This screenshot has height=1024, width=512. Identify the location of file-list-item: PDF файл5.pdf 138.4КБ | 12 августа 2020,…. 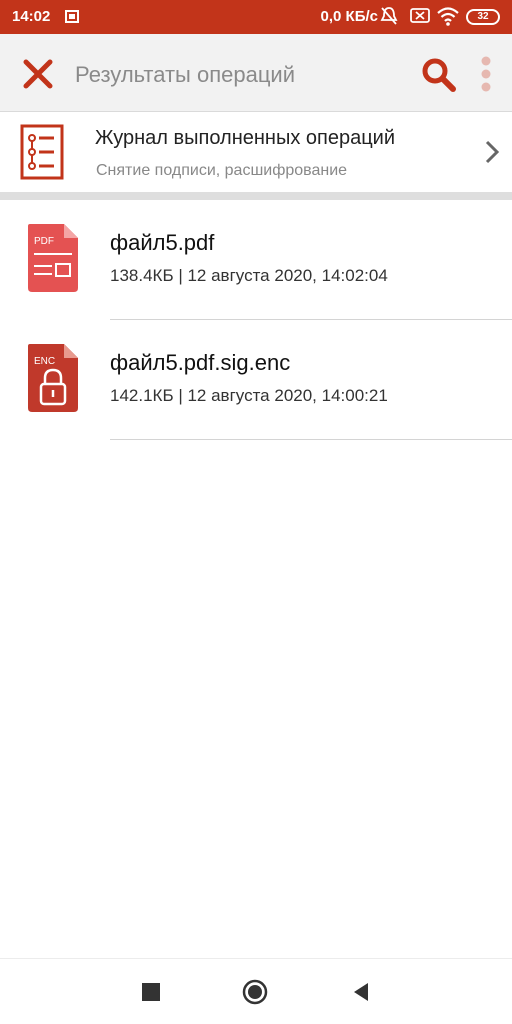
(256, 260).